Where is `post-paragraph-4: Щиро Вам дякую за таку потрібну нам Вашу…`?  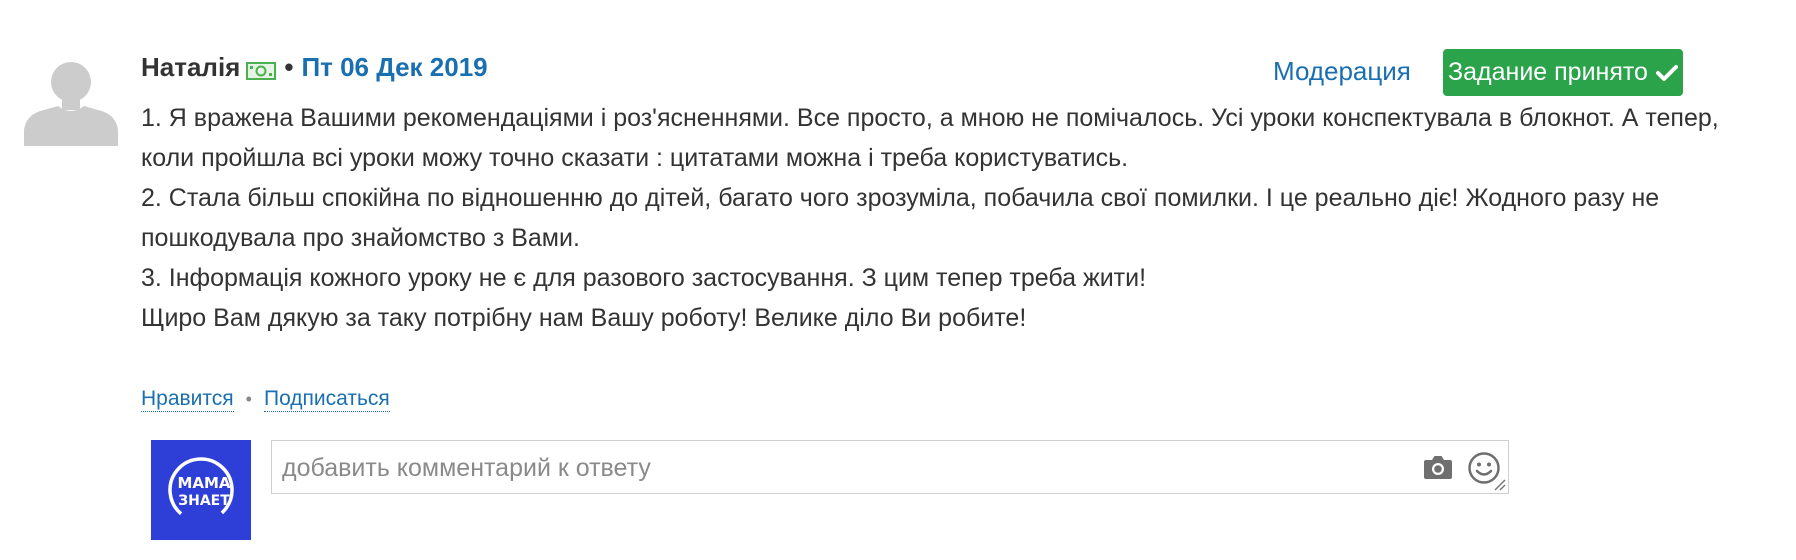
post-paragraph-4: Щиро Вам дякую за таку потрібну нам Вашу… is located at coordinates (584, 318).